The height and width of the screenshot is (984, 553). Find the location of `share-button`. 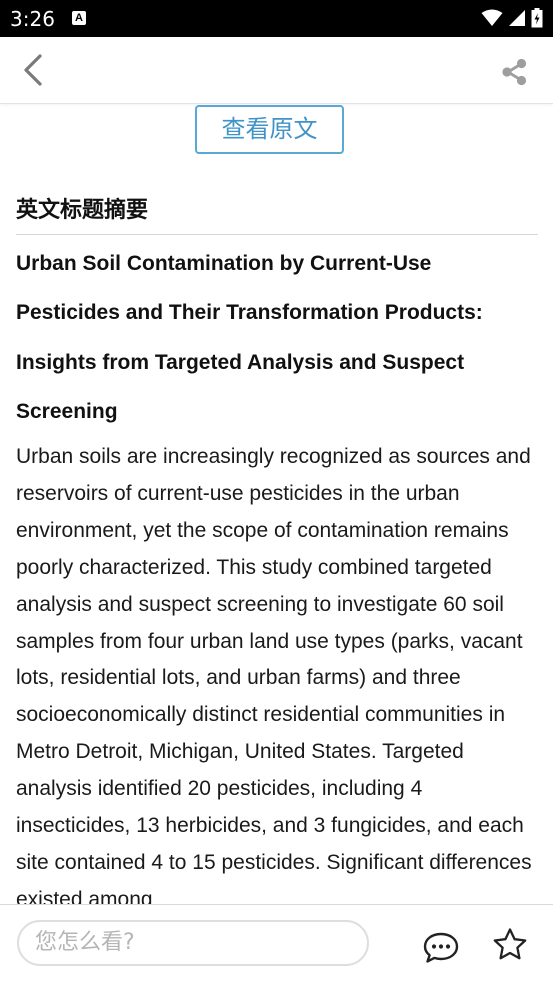

share-button is located at coordinates (515, 72).